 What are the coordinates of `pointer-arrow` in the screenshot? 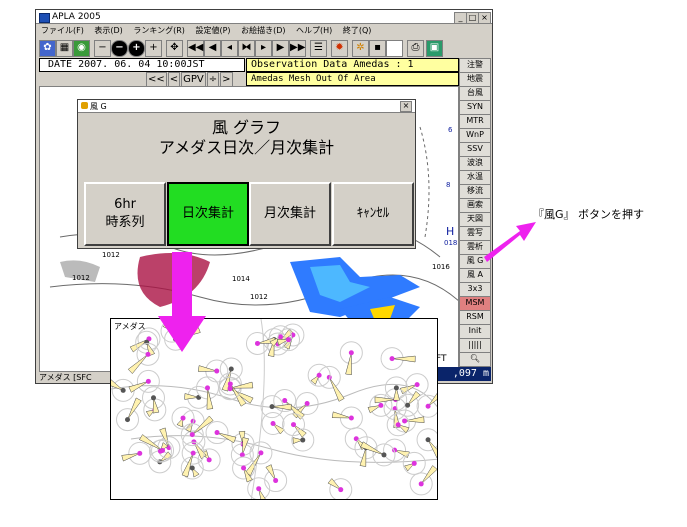 It's located at (510, 242).